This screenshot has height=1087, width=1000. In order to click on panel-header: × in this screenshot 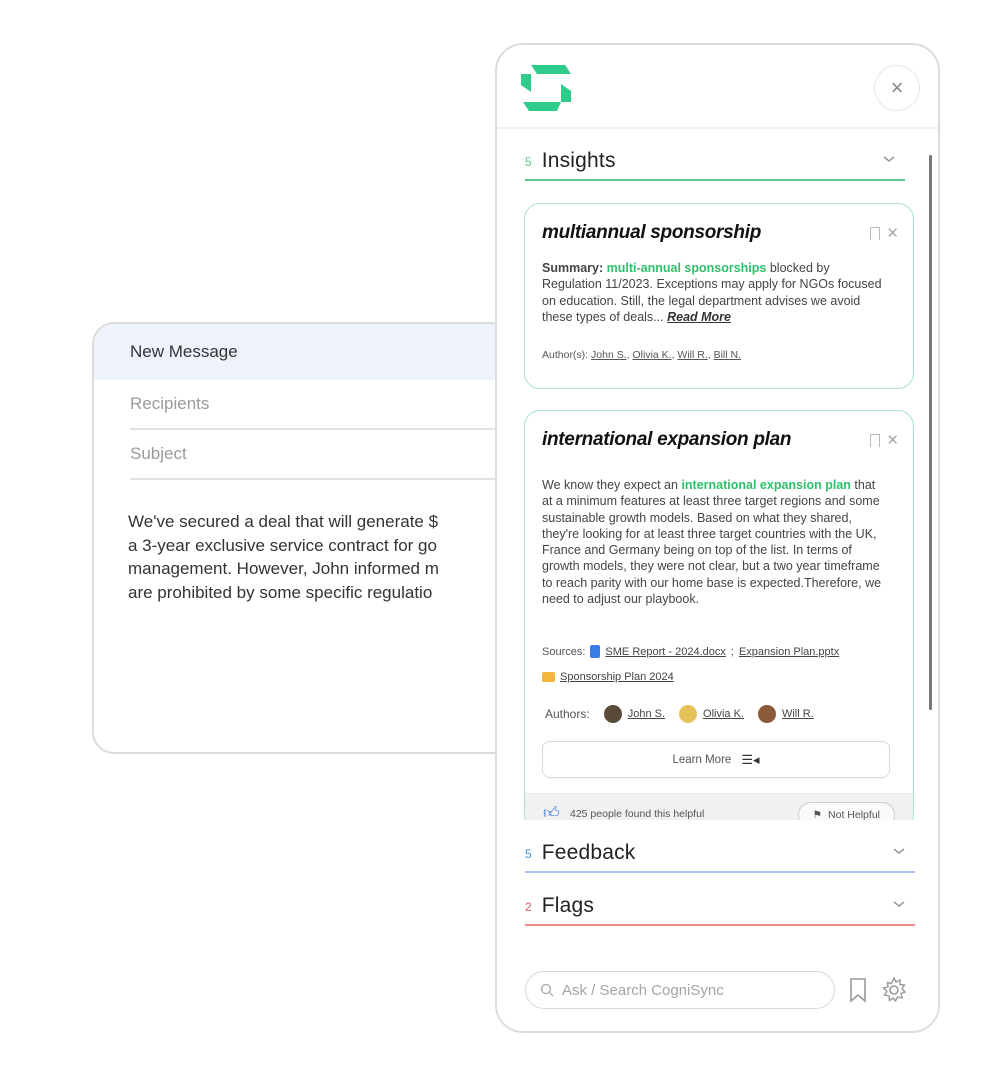, I will do `click(717, 87)`.